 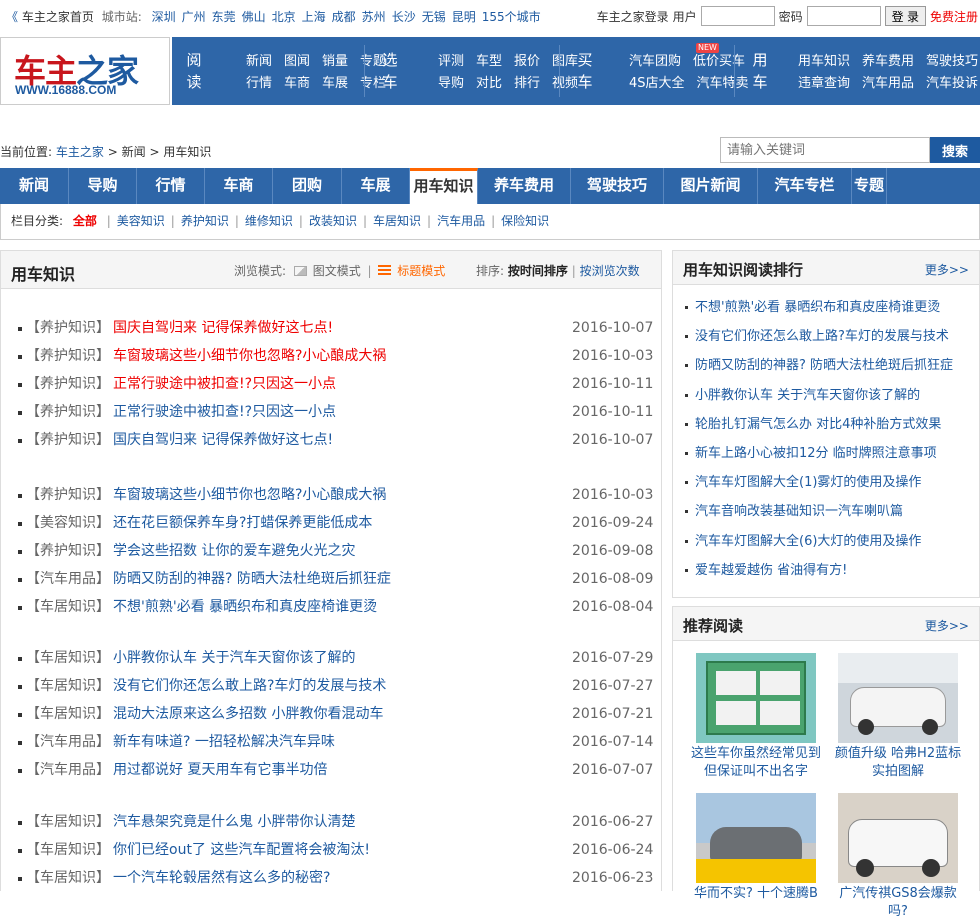 I want to click on ranking-item: 防晒又防刮的神器? 防晒大法杜绝斑后抓狂症, so click(x=826, y=365).